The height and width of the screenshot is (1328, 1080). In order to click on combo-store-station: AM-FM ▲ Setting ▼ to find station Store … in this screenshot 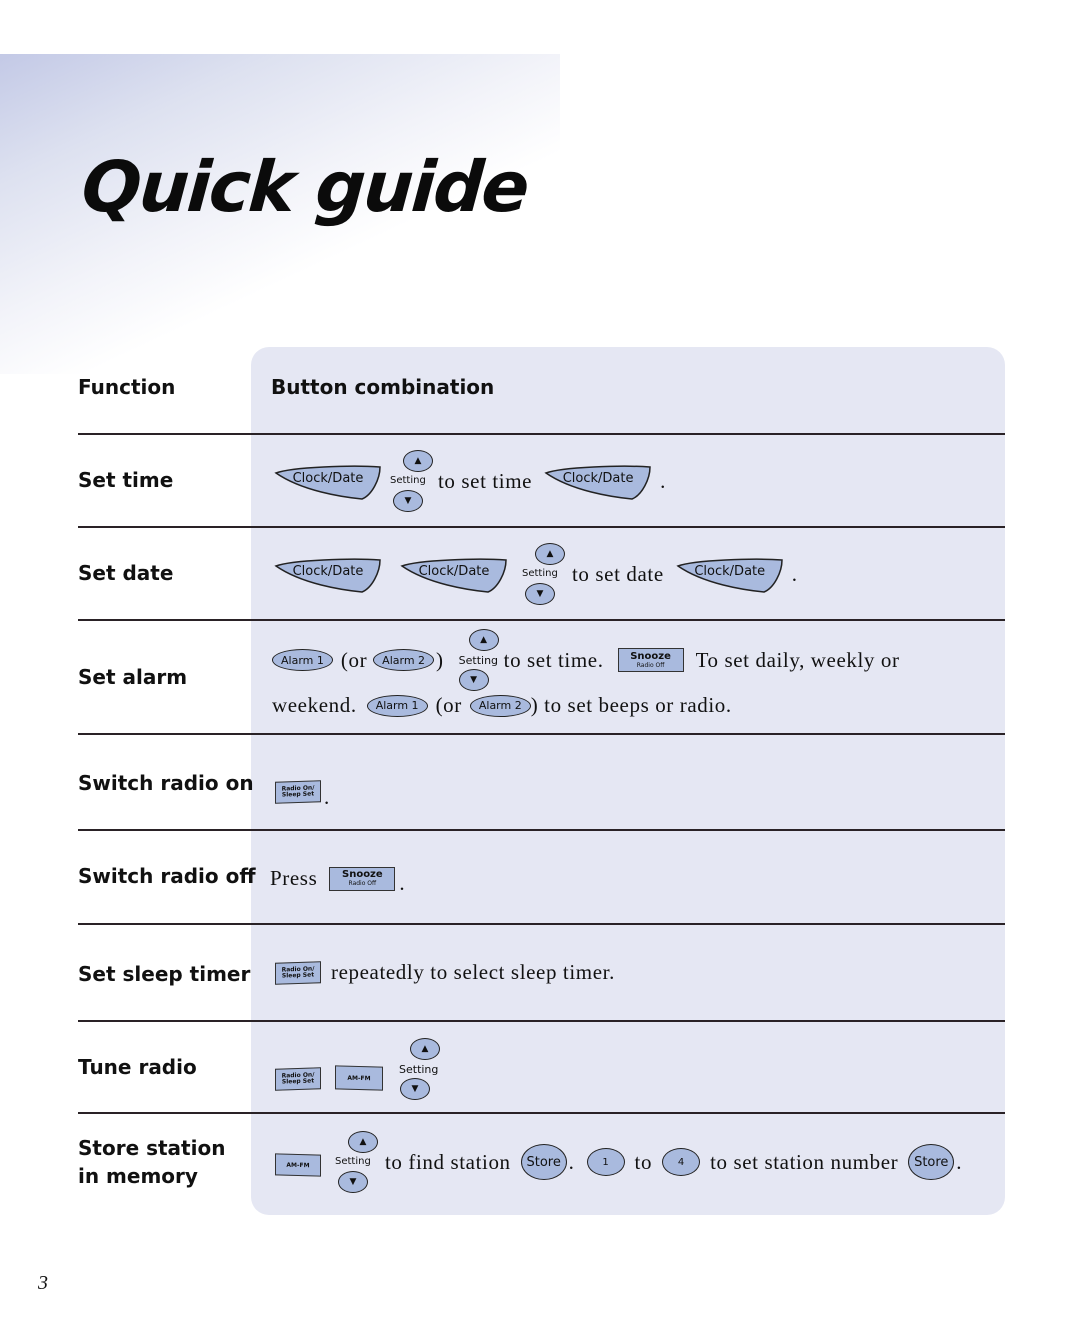, I will do `click(618, 1162)`.